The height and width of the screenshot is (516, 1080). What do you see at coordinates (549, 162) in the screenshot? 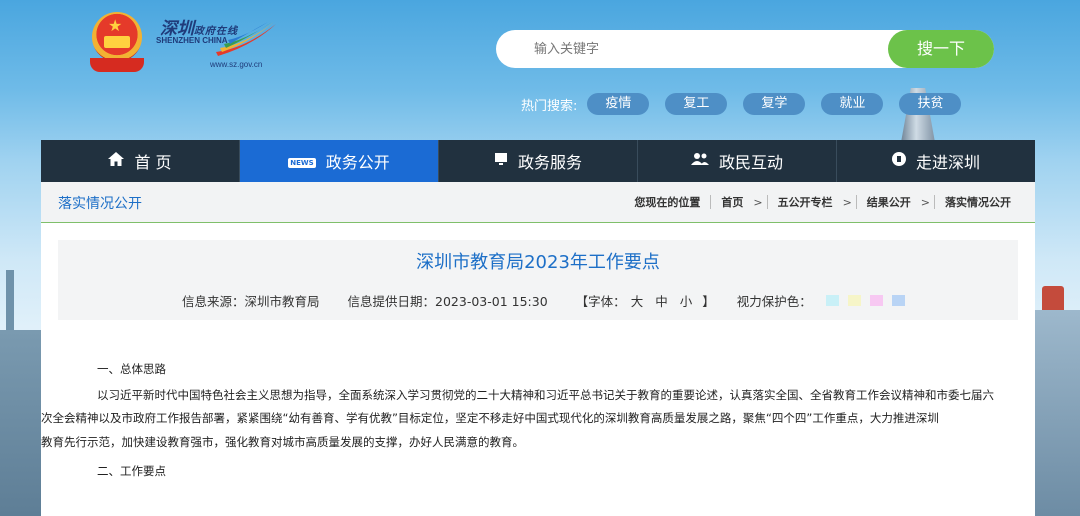
I see `nav-item-label: 政务服务` at bounding box center [549, 162].